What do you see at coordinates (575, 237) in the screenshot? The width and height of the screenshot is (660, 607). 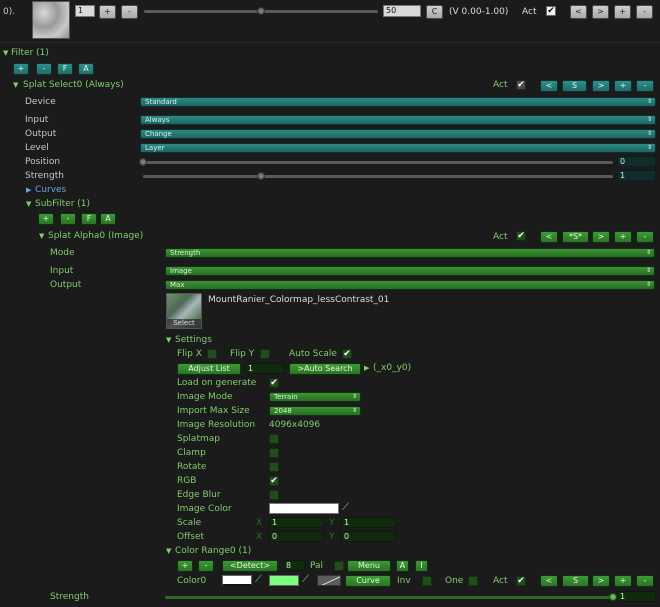 I see `splat-alpha-s-button: *S*` at bounding box center [575, 237].